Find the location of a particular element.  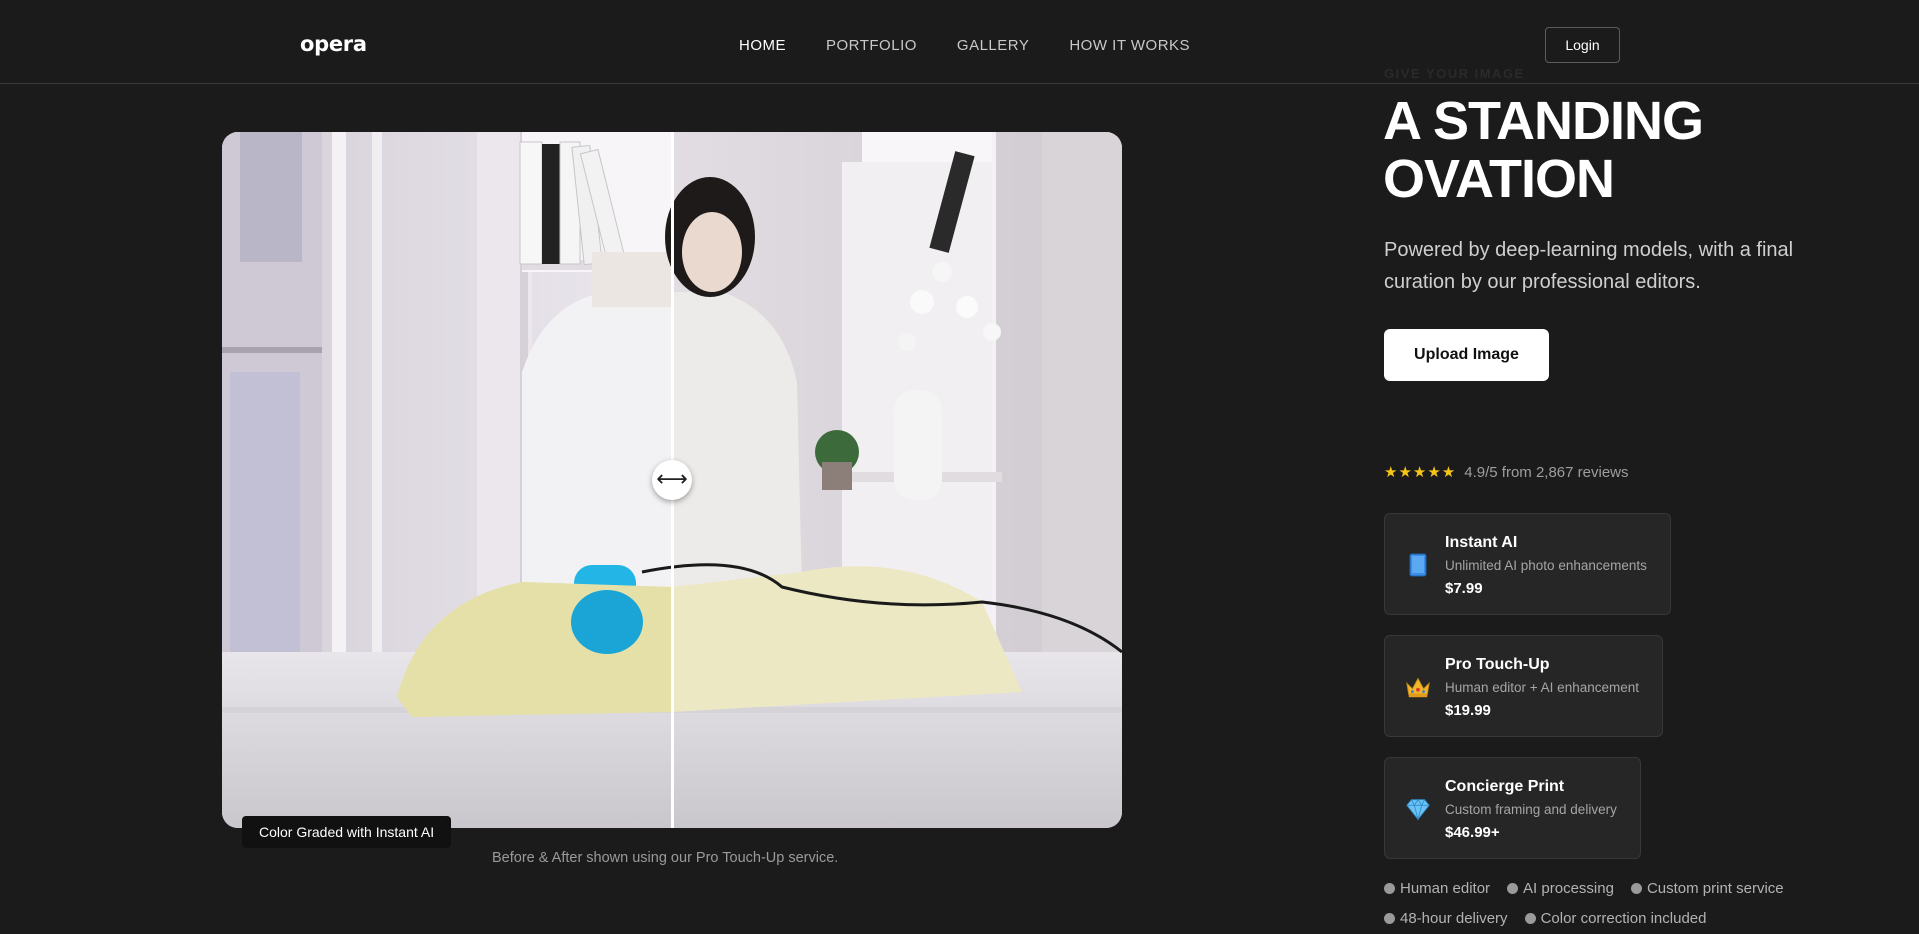

rating-text: 4.9/5 from 2,867 reviews is located at coordinates (1546, 472).